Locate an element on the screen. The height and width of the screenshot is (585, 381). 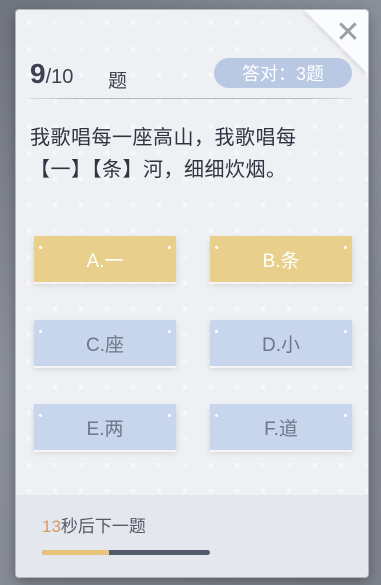
correct-count-badge: 答对：3题 is located at coordinates (283, 73).